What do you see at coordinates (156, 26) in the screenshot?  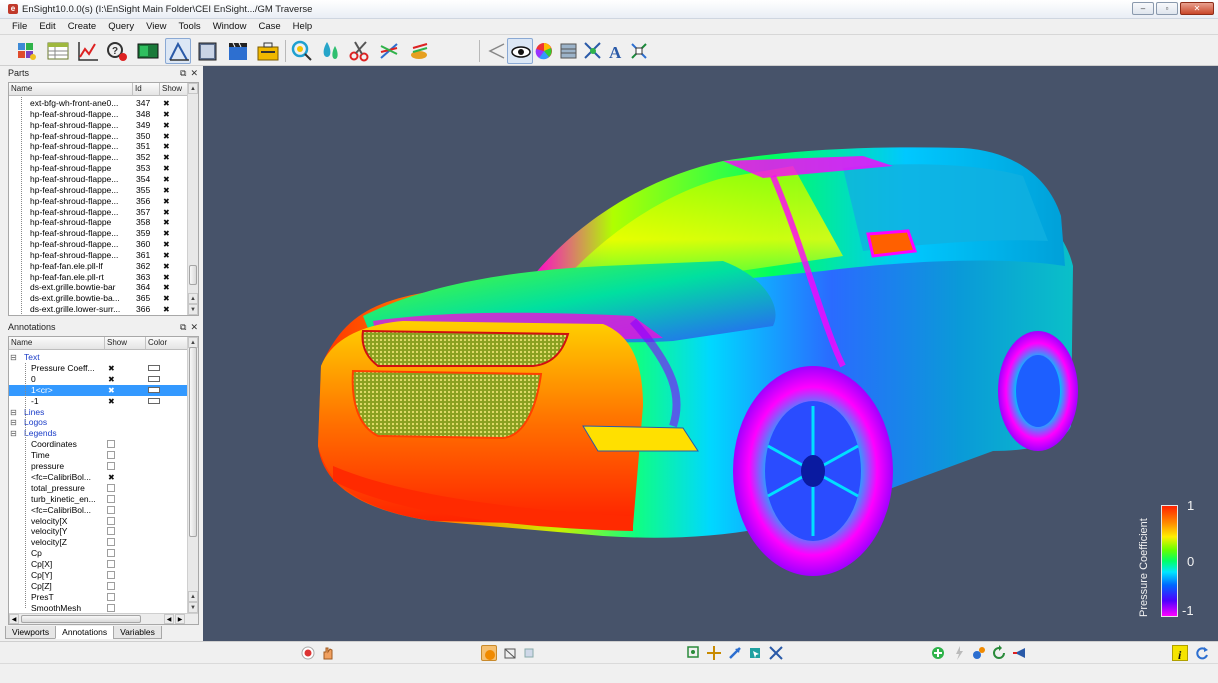 I see `menu-view: View` at bounding box center [156, 26].